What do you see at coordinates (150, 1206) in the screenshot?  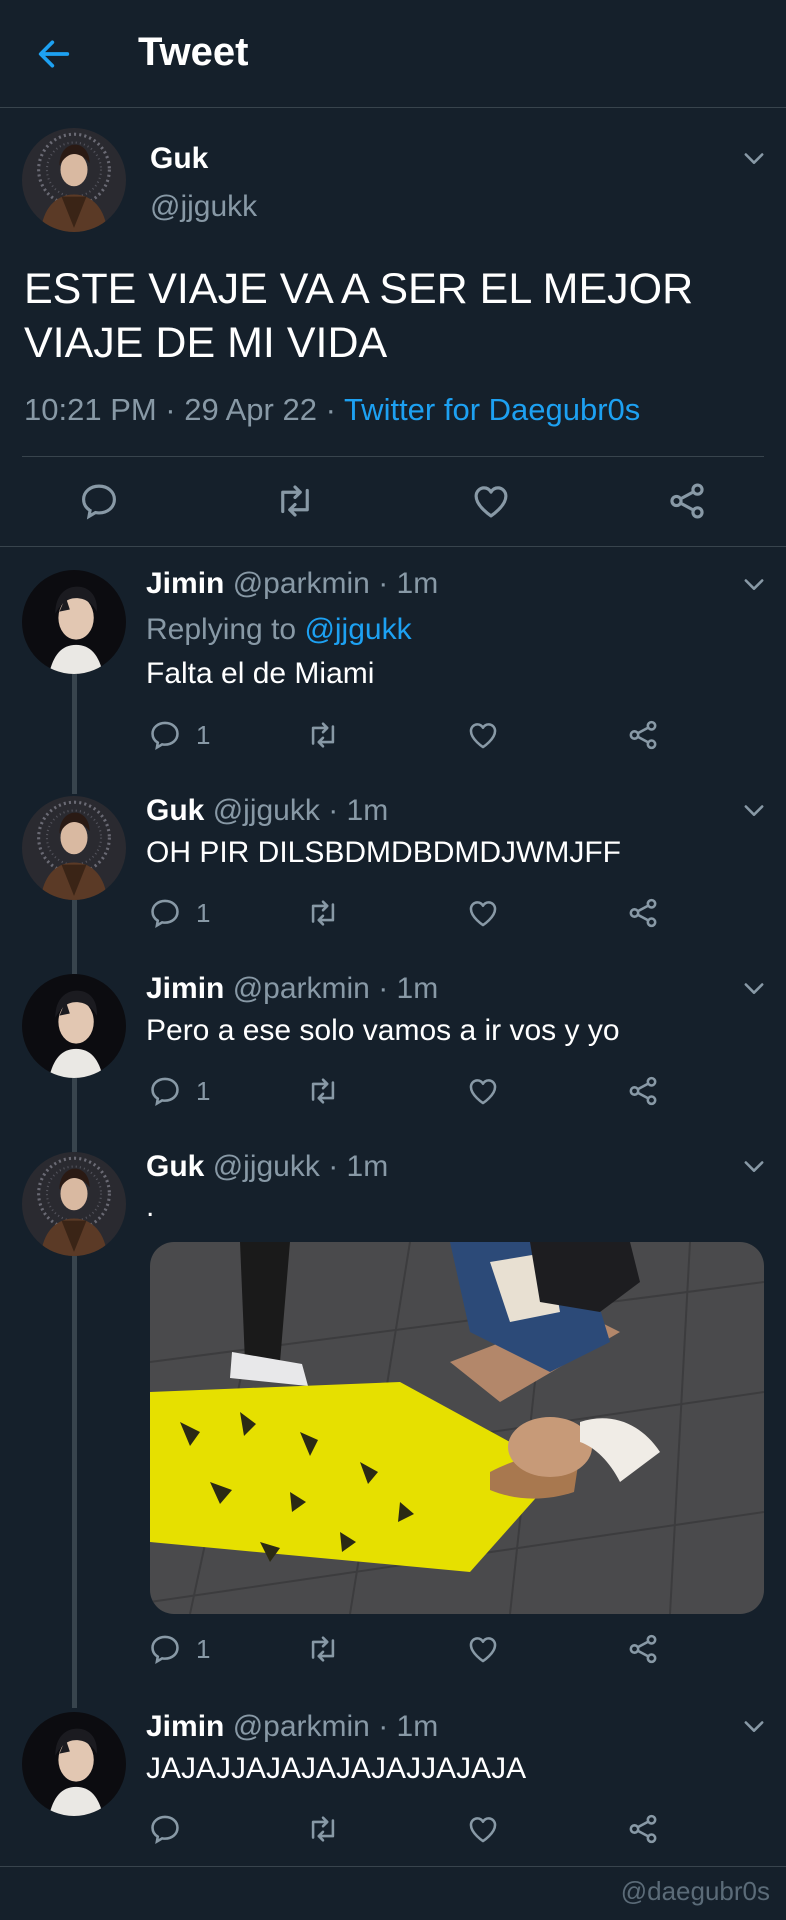 I see `reply-text: .` at bounding box center [150, 1206].